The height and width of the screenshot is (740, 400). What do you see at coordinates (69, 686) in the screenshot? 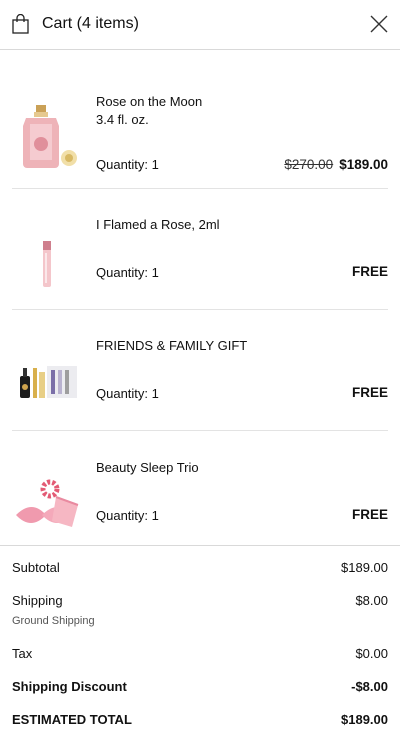
I see `shipping-discount-label: Shipping Discount` at bounding box center [69, 686].